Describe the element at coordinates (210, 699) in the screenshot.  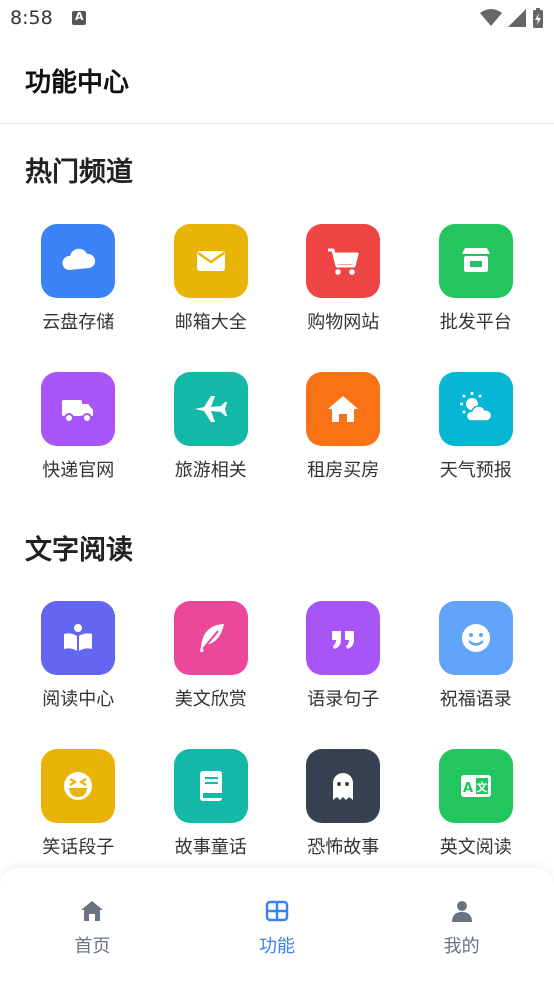
I see `tile-label: 美文欣赏` at that location.